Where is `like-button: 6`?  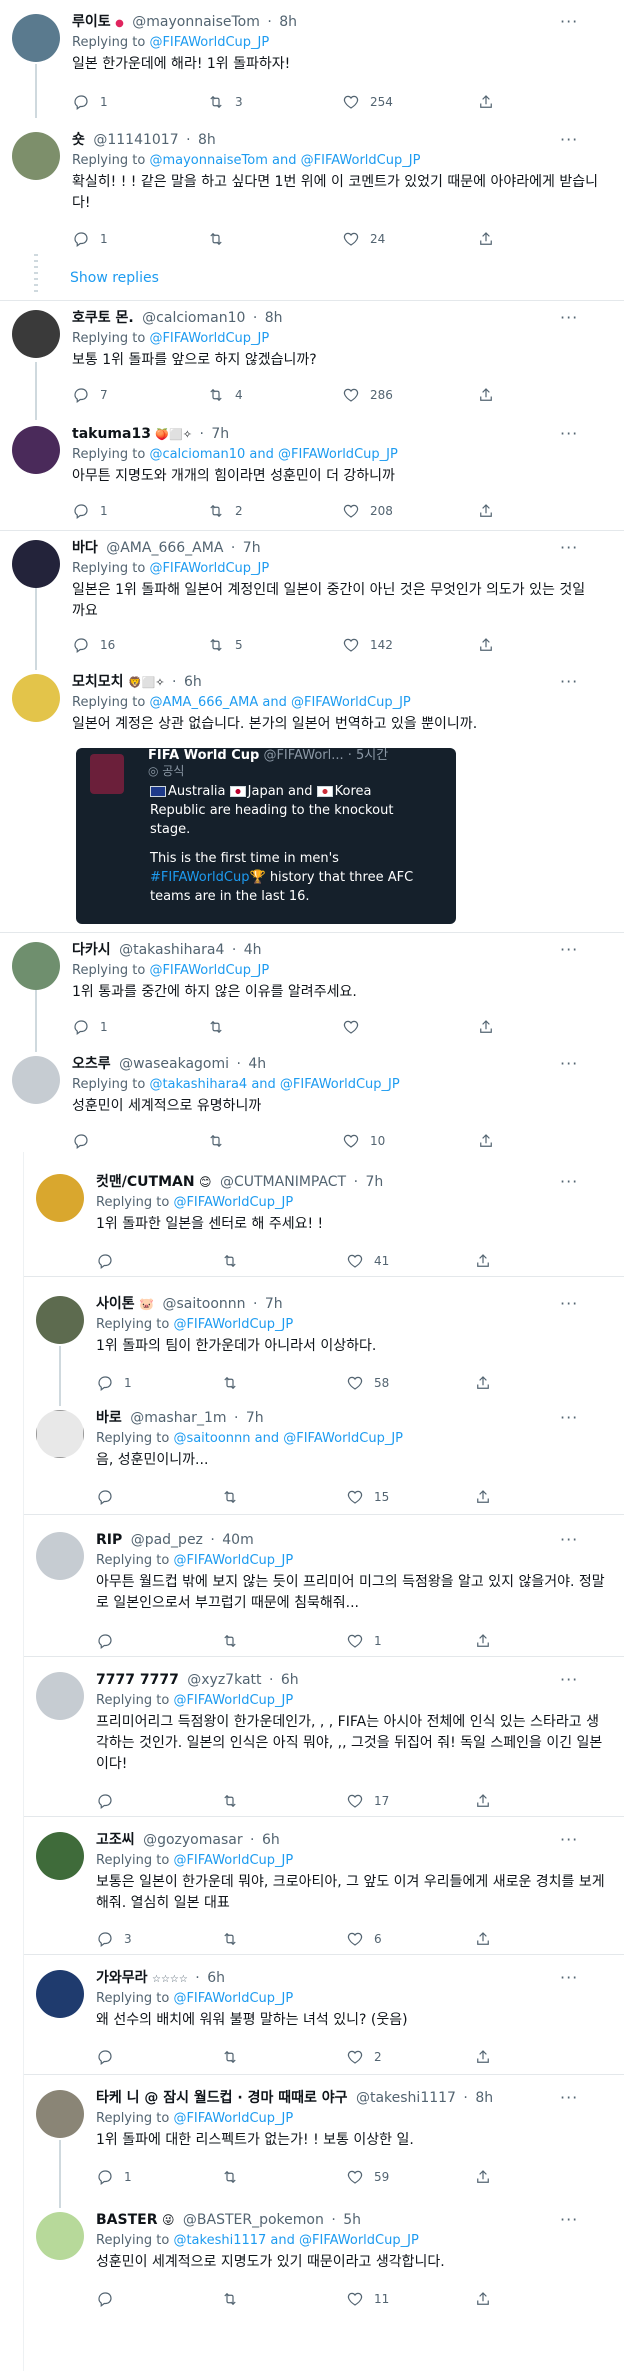
like-button: 6 is located at coordinates (364, 1939).